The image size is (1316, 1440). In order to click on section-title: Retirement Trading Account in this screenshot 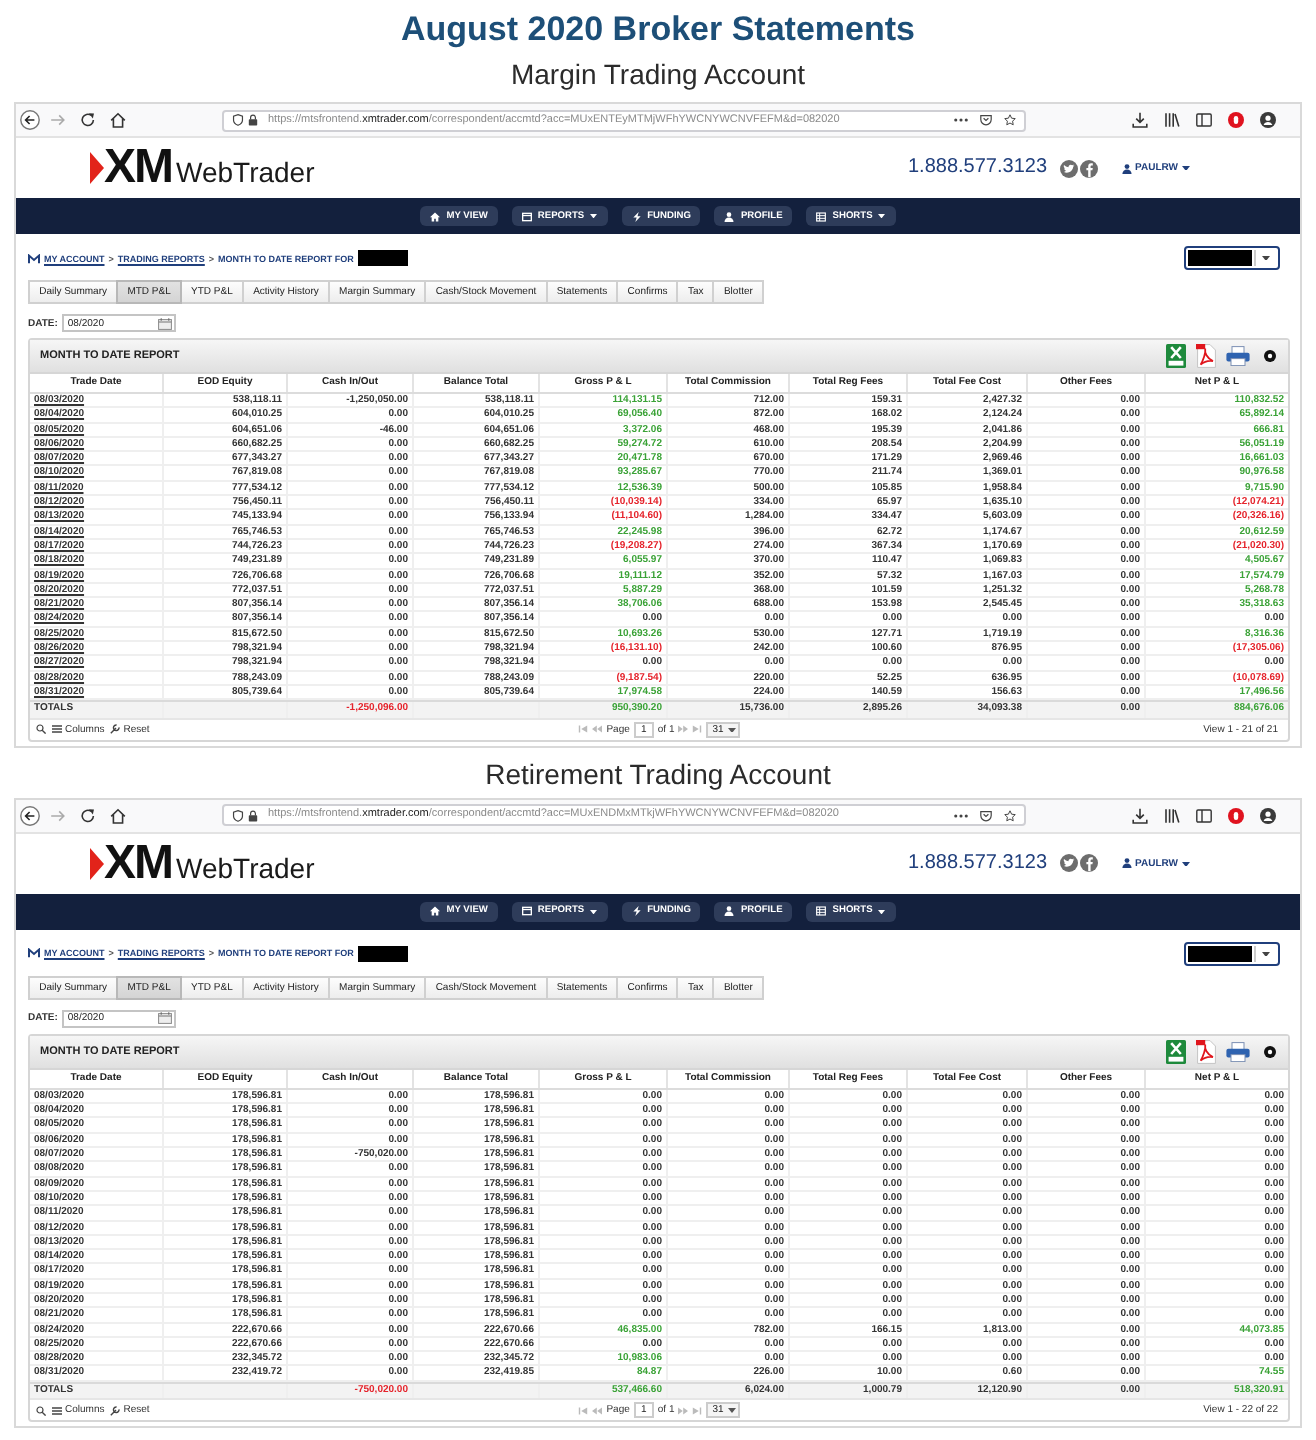, I will do `click(658, 773)`.